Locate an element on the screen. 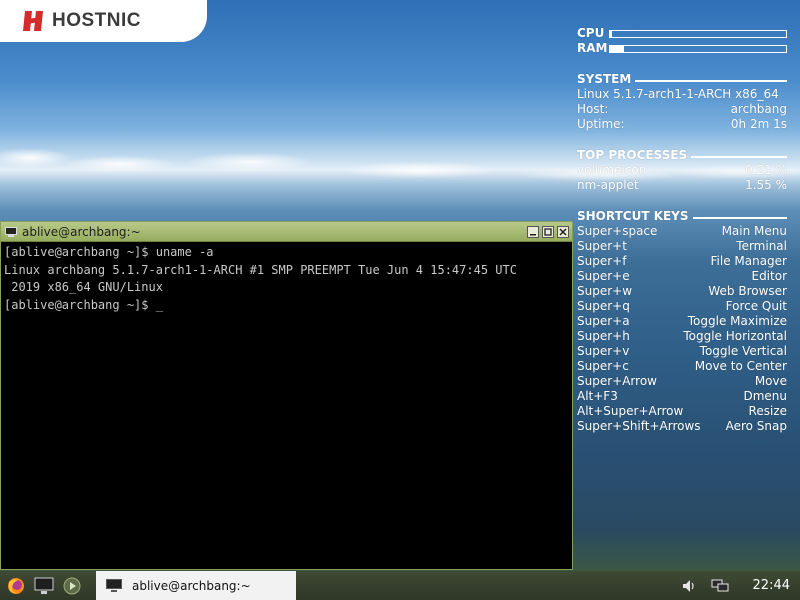 The width and height of the screenshot is (800, 600). minimize-icon is located at coordinates (533, 234).